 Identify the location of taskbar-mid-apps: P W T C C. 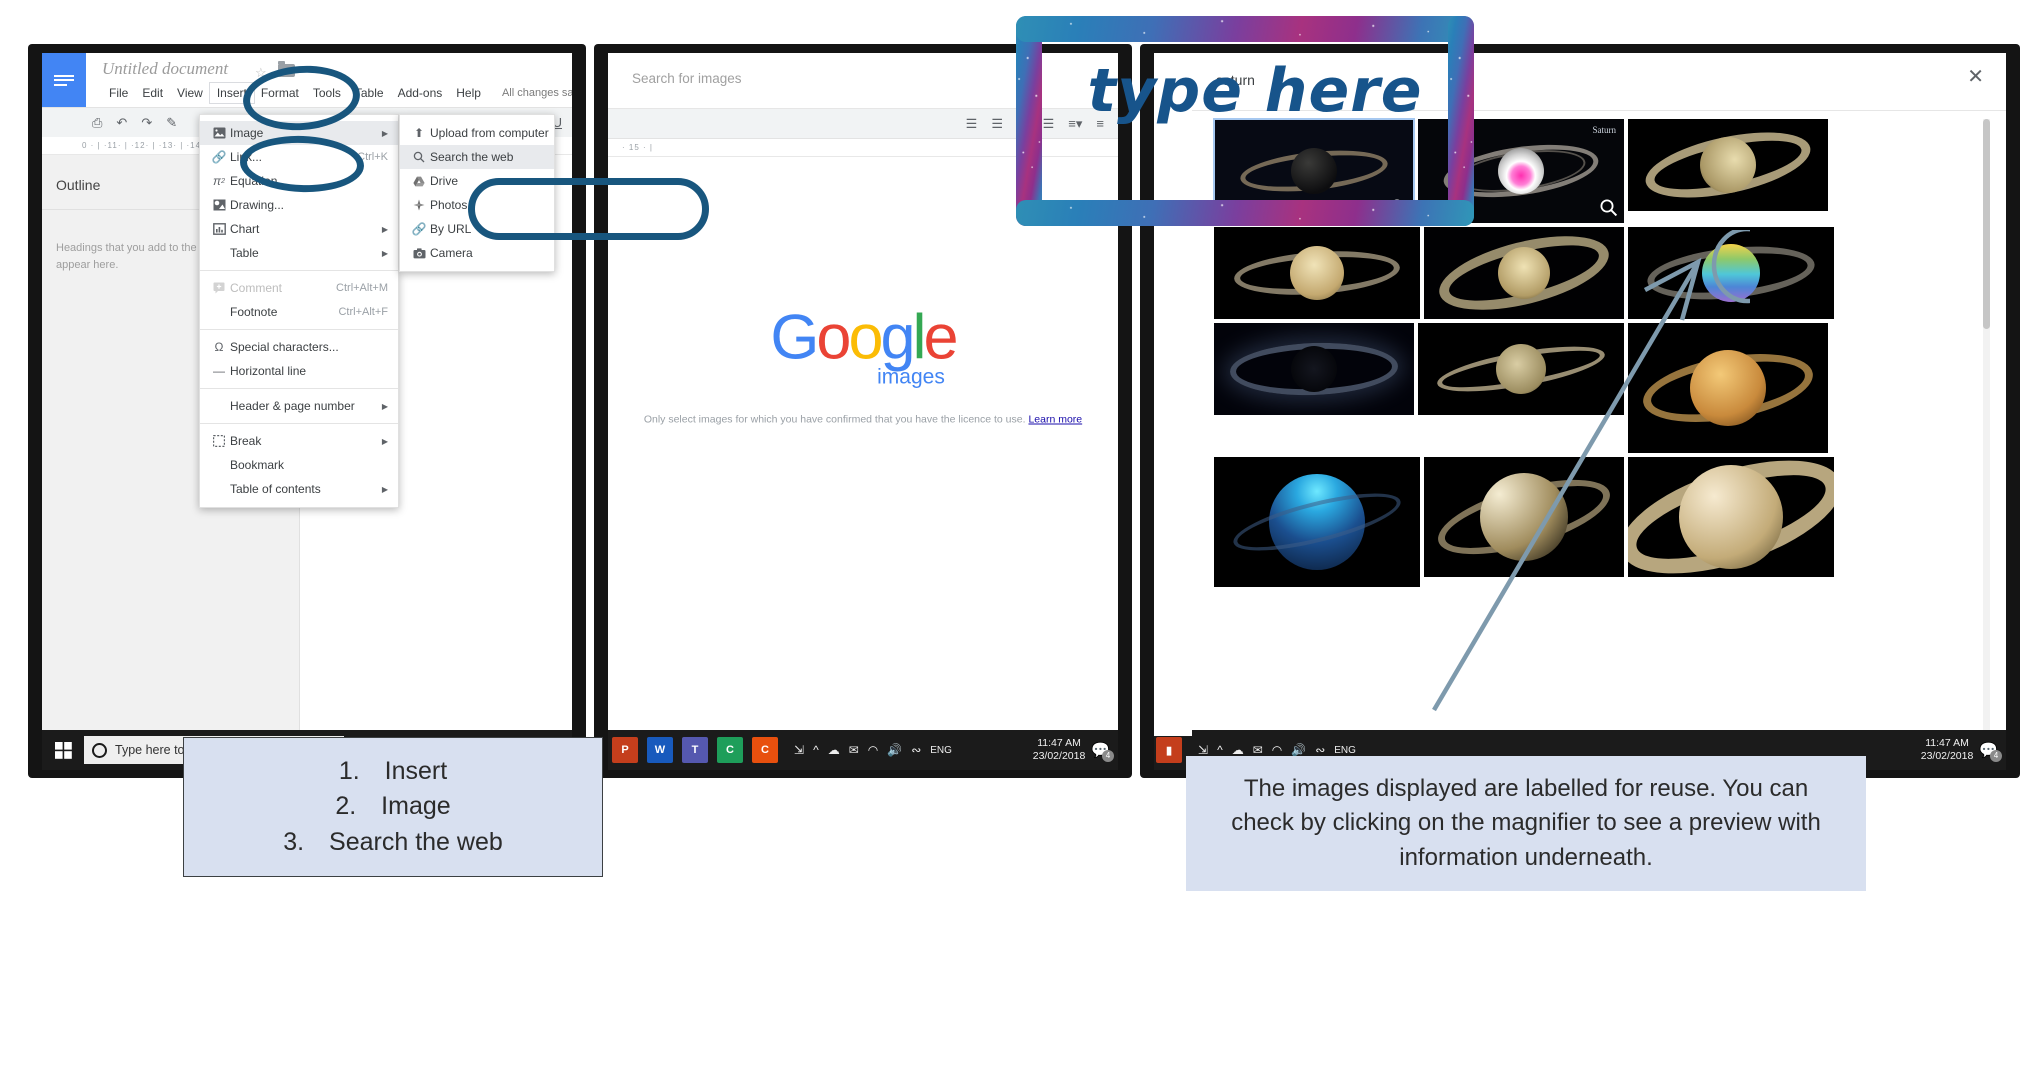
(693, 750).